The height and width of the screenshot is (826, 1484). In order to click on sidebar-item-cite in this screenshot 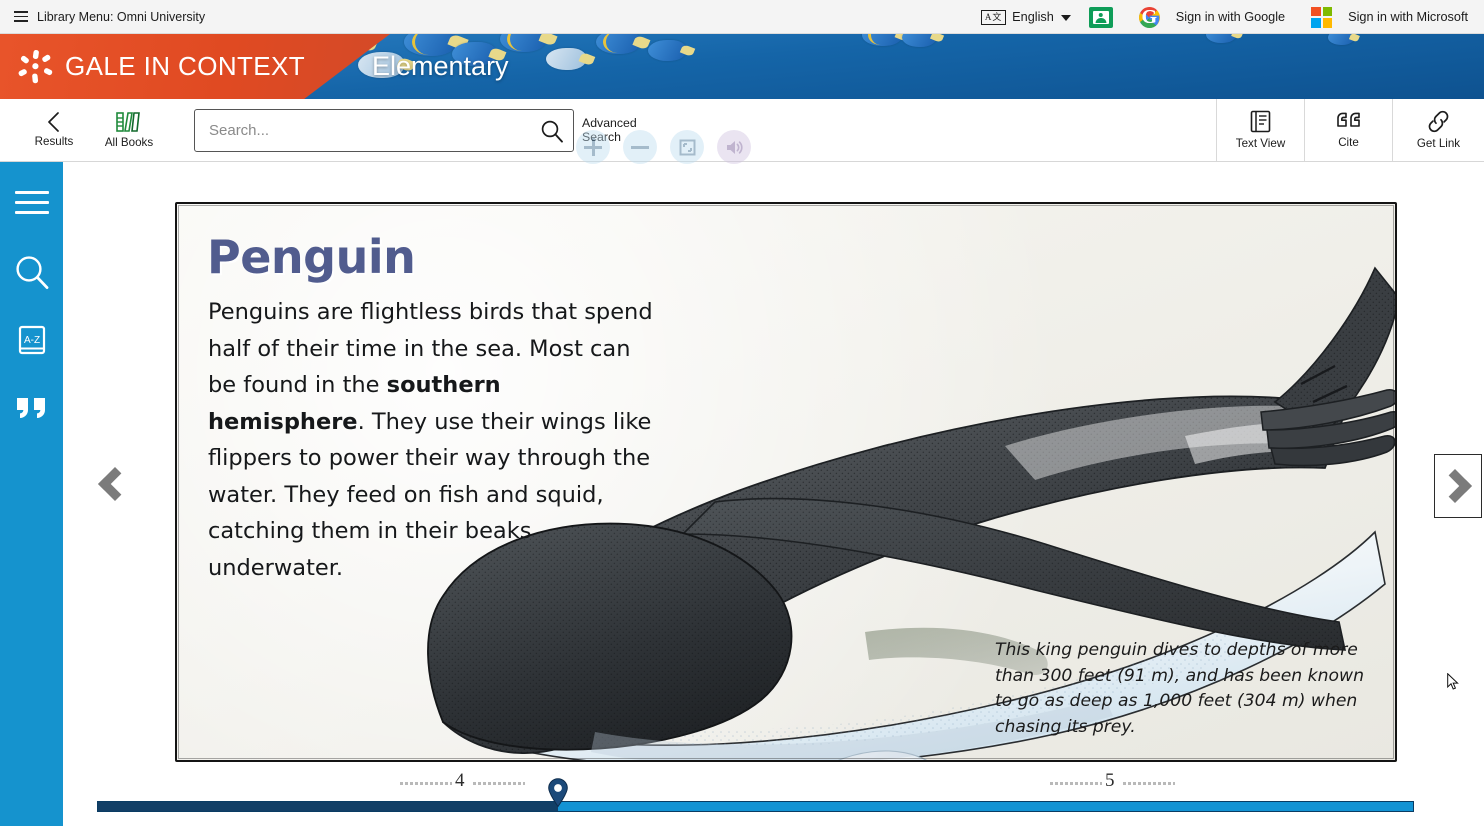, I will do `click(32, 410)`.